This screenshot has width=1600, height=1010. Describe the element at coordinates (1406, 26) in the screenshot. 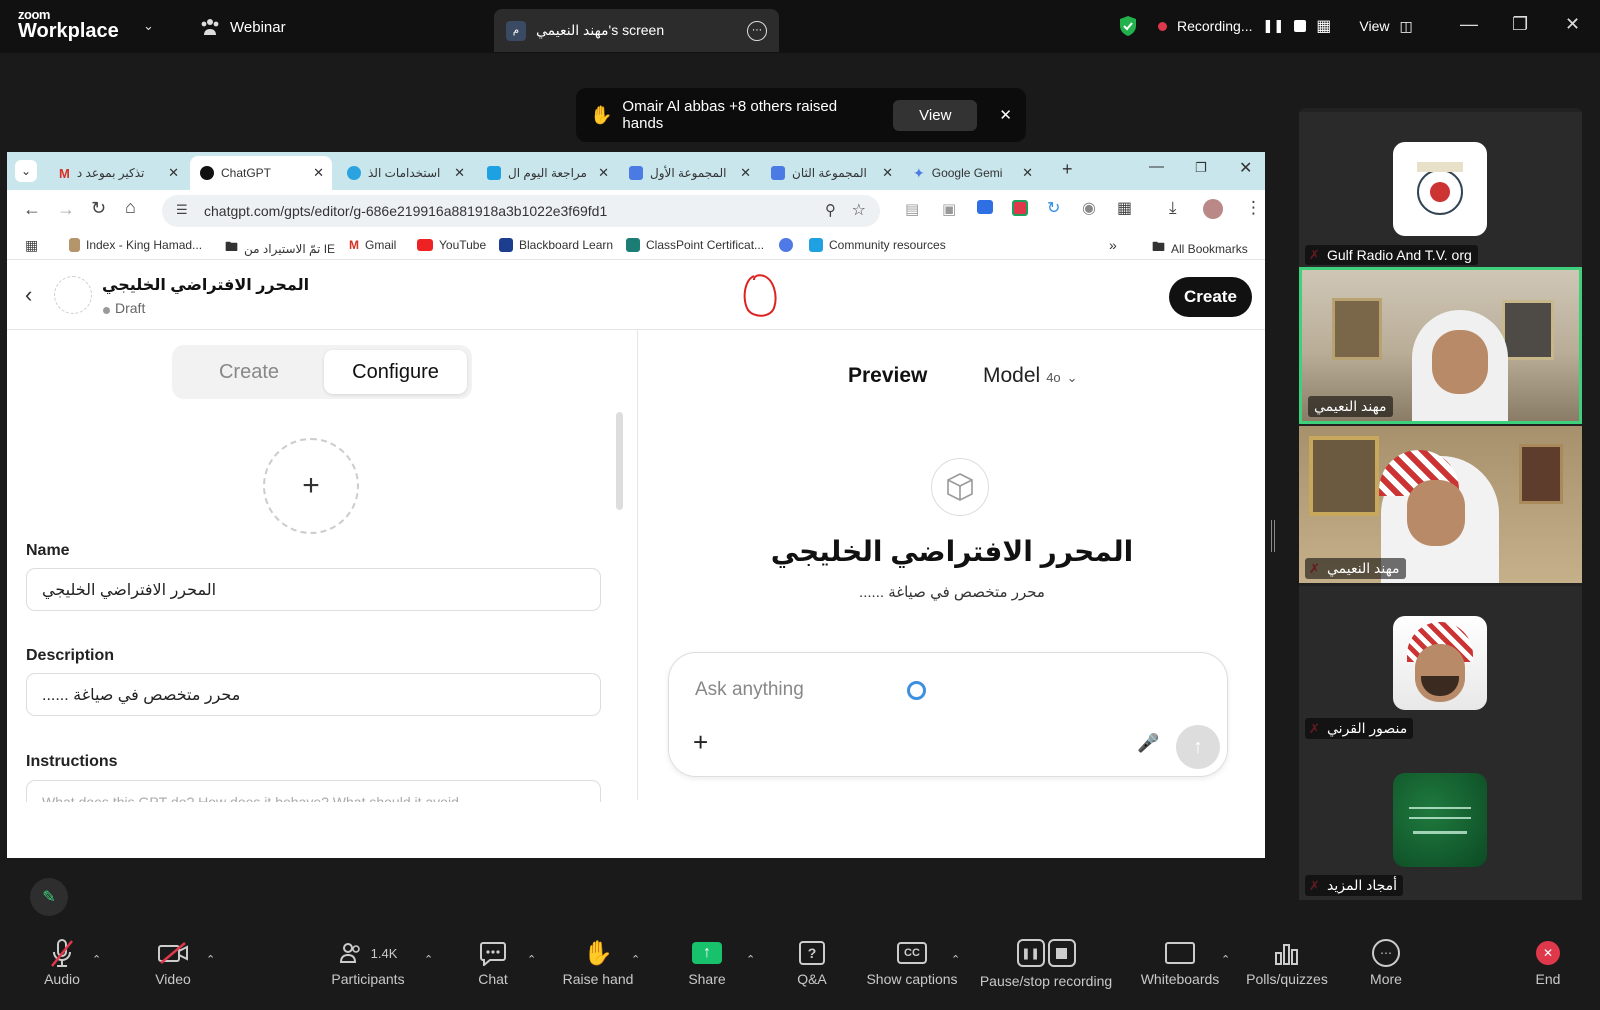

I see `layout-icon: ◫` at that location.